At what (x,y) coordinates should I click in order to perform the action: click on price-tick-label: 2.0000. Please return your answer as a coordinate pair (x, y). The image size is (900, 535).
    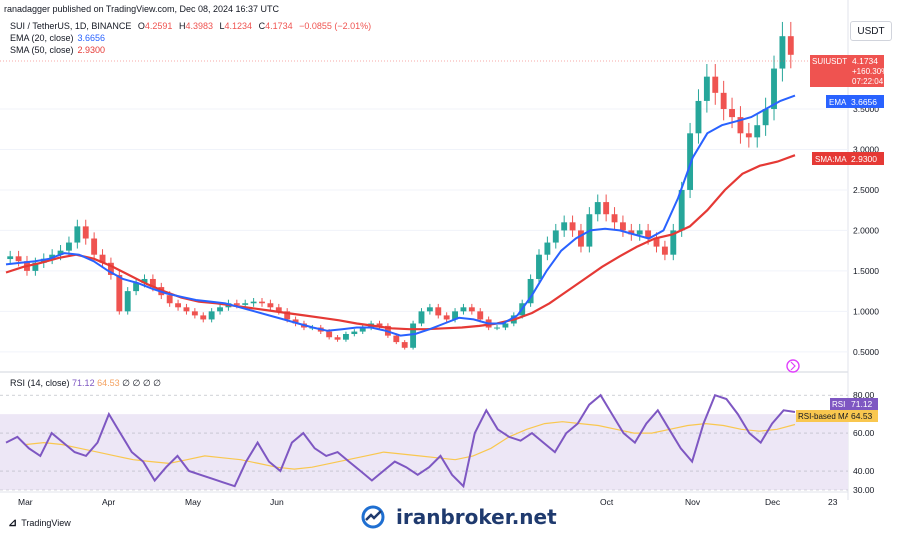
    Looking at the image, I should click on (866, 230).